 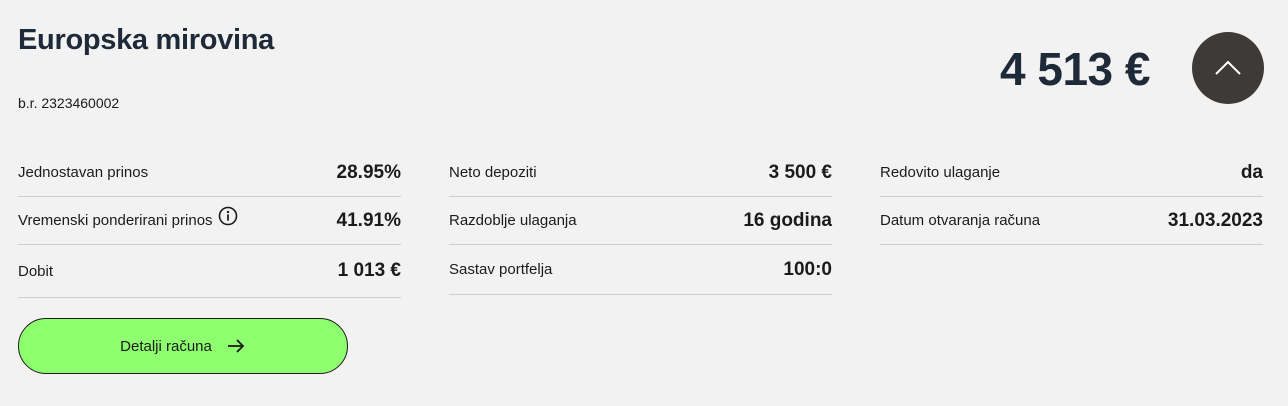 What do you see at coordinates (493, 172) in the screenshot?
I see `stat-label: Neto depoziti` at bounding box center [493, 172].